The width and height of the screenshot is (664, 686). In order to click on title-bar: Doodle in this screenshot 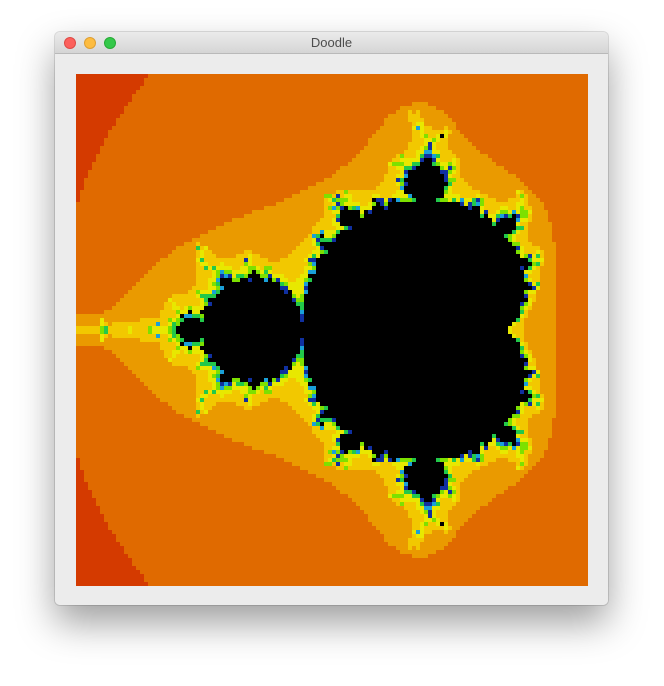, I will do `click(331, 43)`.